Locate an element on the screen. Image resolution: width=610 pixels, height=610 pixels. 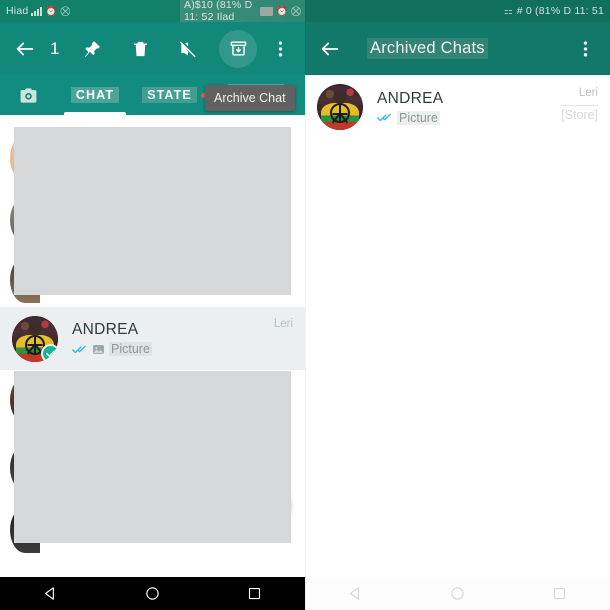
chat-right-col: Leri is located at coordinates (283, 324).